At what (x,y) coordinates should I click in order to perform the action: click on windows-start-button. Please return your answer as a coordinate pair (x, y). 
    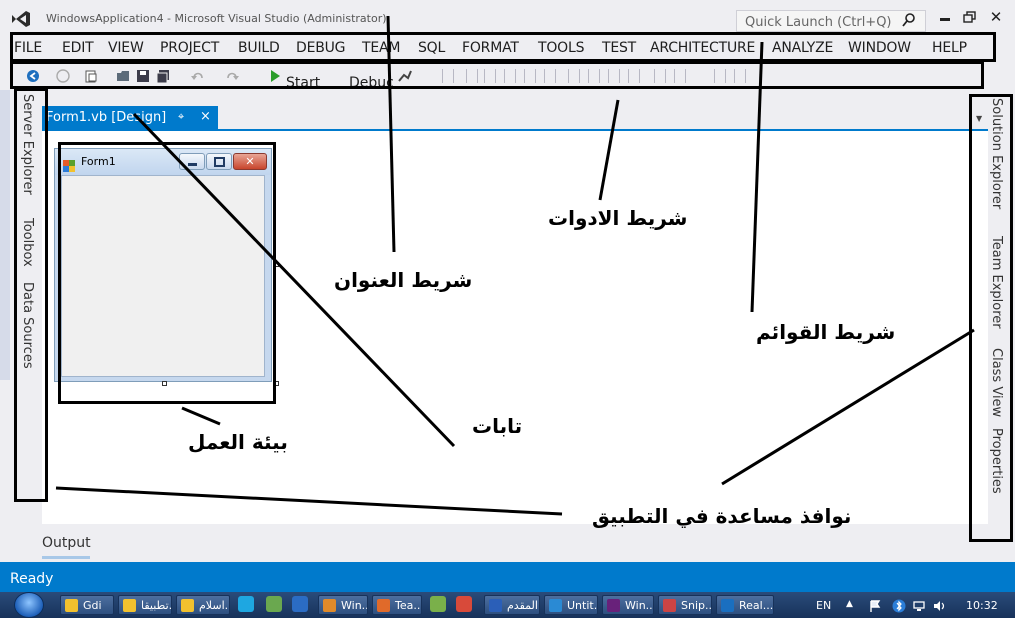
    Looking at the image, I should click on (29, 605).